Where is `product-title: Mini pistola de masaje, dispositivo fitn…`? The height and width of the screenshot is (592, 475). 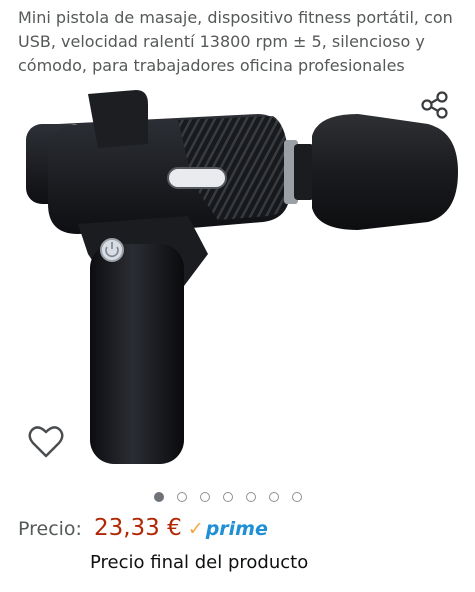
product-title: Mini pistola de masaje, dispositivo fitn… is located at coordinates (235, 41).